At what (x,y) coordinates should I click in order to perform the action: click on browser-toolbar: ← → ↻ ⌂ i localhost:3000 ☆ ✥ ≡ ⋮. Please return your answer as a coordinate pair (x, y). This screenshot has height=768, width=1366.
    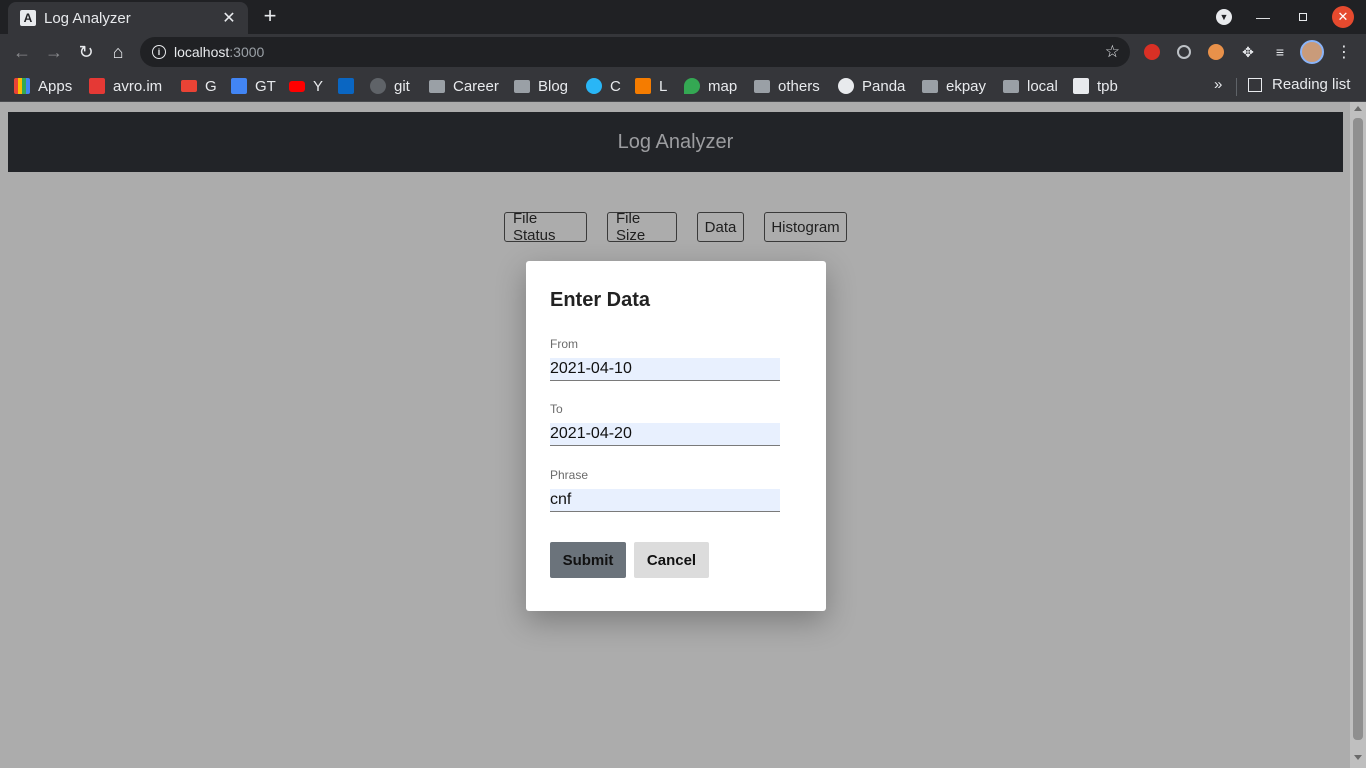
    Looking at the image, I should click on (683, 52).